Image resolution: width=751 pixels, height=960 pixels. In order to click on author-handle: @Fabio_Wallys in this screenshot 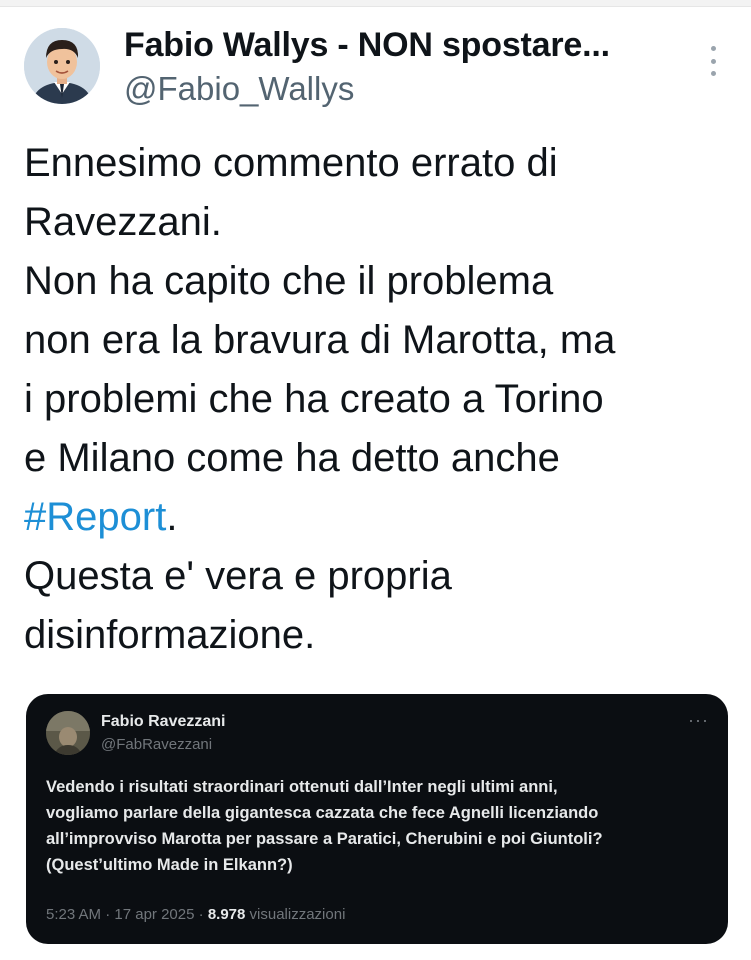, I will do `click(239, 89)`.